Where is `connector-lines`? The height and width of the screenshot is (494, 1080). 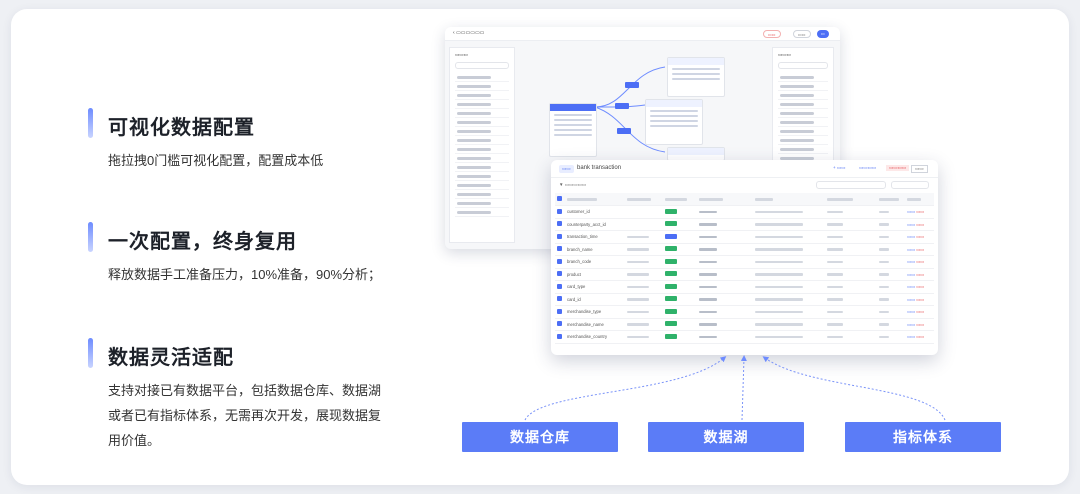
connector-lines is located at coordinates (735, 388).